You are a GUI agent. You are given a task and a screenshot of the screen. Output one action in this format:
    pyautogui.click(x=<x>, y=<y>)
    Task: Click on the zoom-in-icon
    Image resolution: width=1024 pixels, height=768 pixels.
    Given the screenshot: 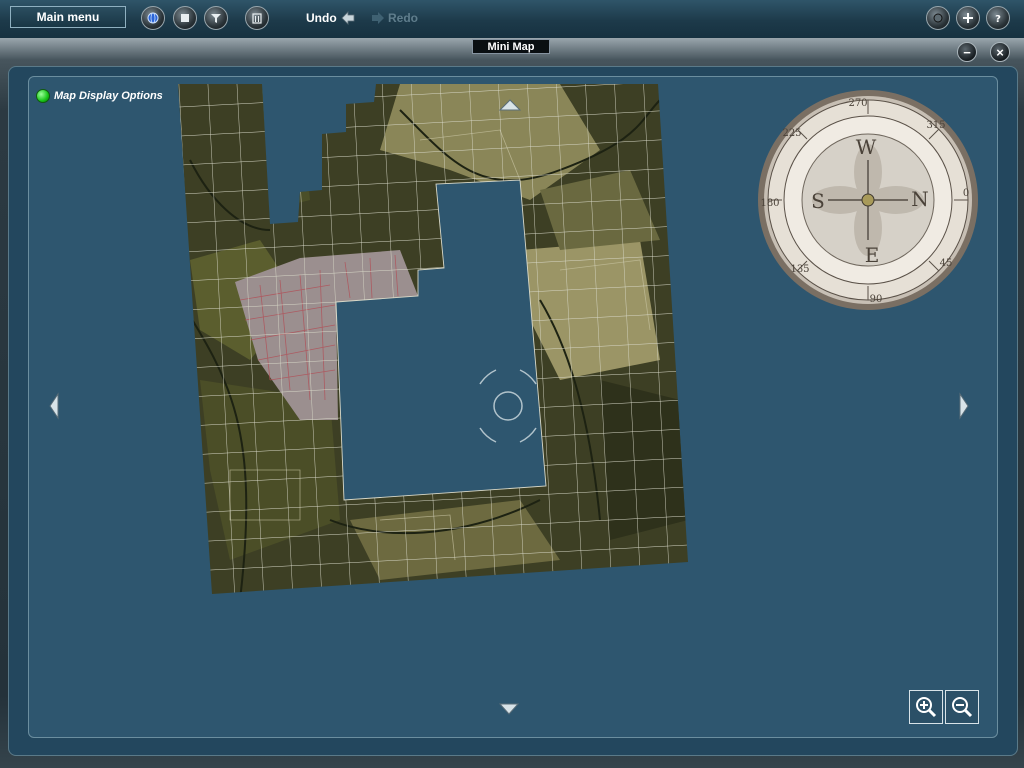 What is the action you would take?
    pyautogui.click(x=926, y=707)
    